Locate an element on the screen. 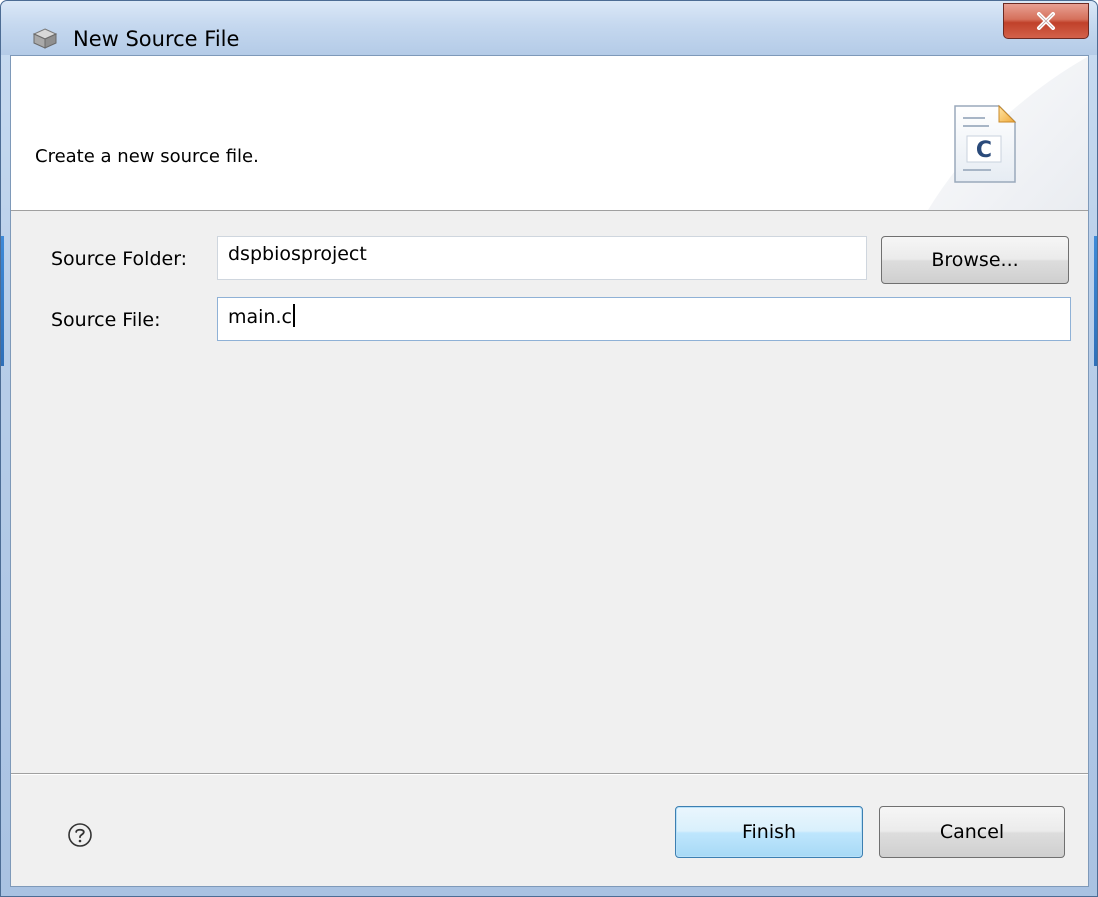 The height and width of the screenshot is (897, 1098). source-file-label: Source File: is located at coordinates (106, 320).